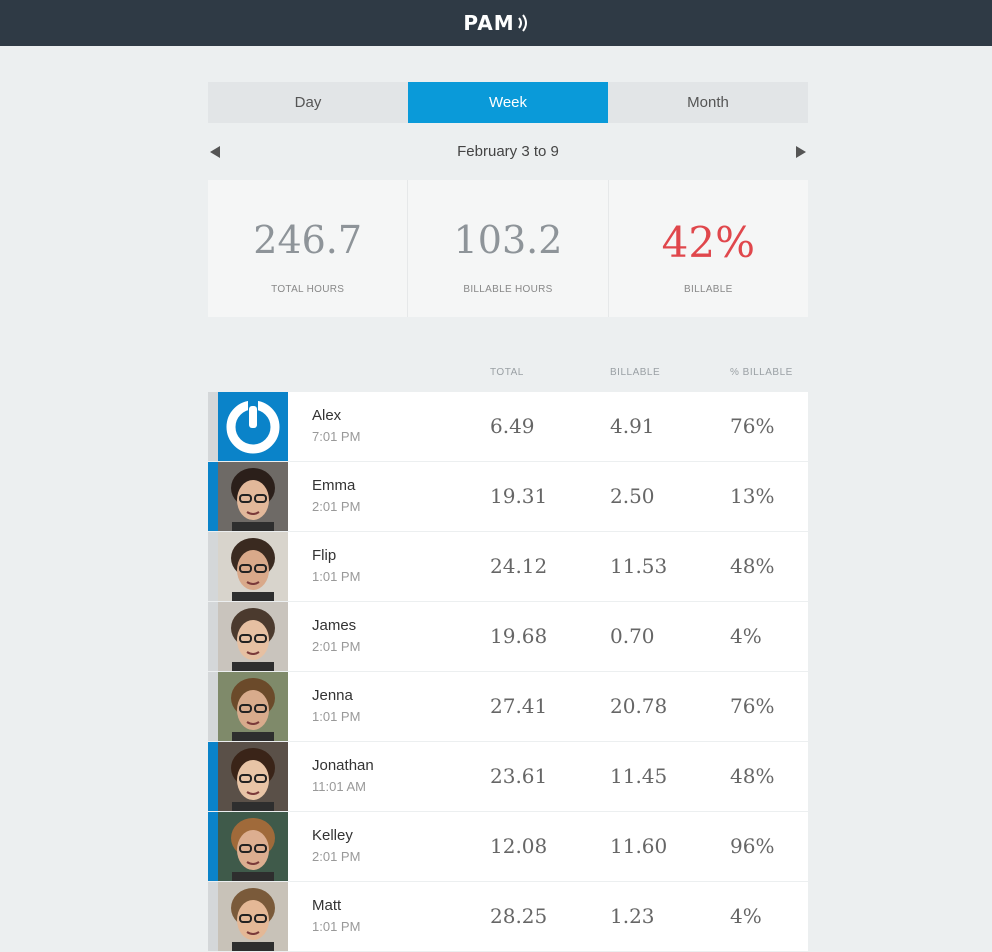 The image size is (992, 952). Describe the element at coordinates (639, 846) in the screenshot. I see `billable-hours-value: 11.60` at that location.